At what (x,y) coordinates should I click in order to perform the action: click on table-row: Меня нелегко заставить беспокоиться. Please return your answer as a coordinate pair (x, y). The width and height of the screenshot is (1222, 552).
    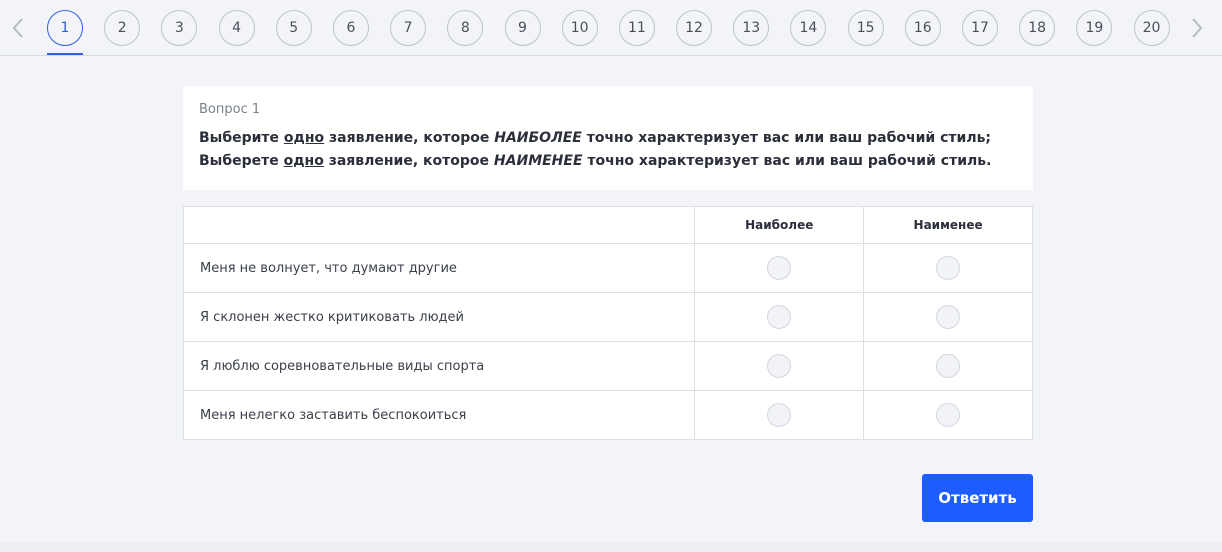
    Looking at the image, I should click on (607, 415).